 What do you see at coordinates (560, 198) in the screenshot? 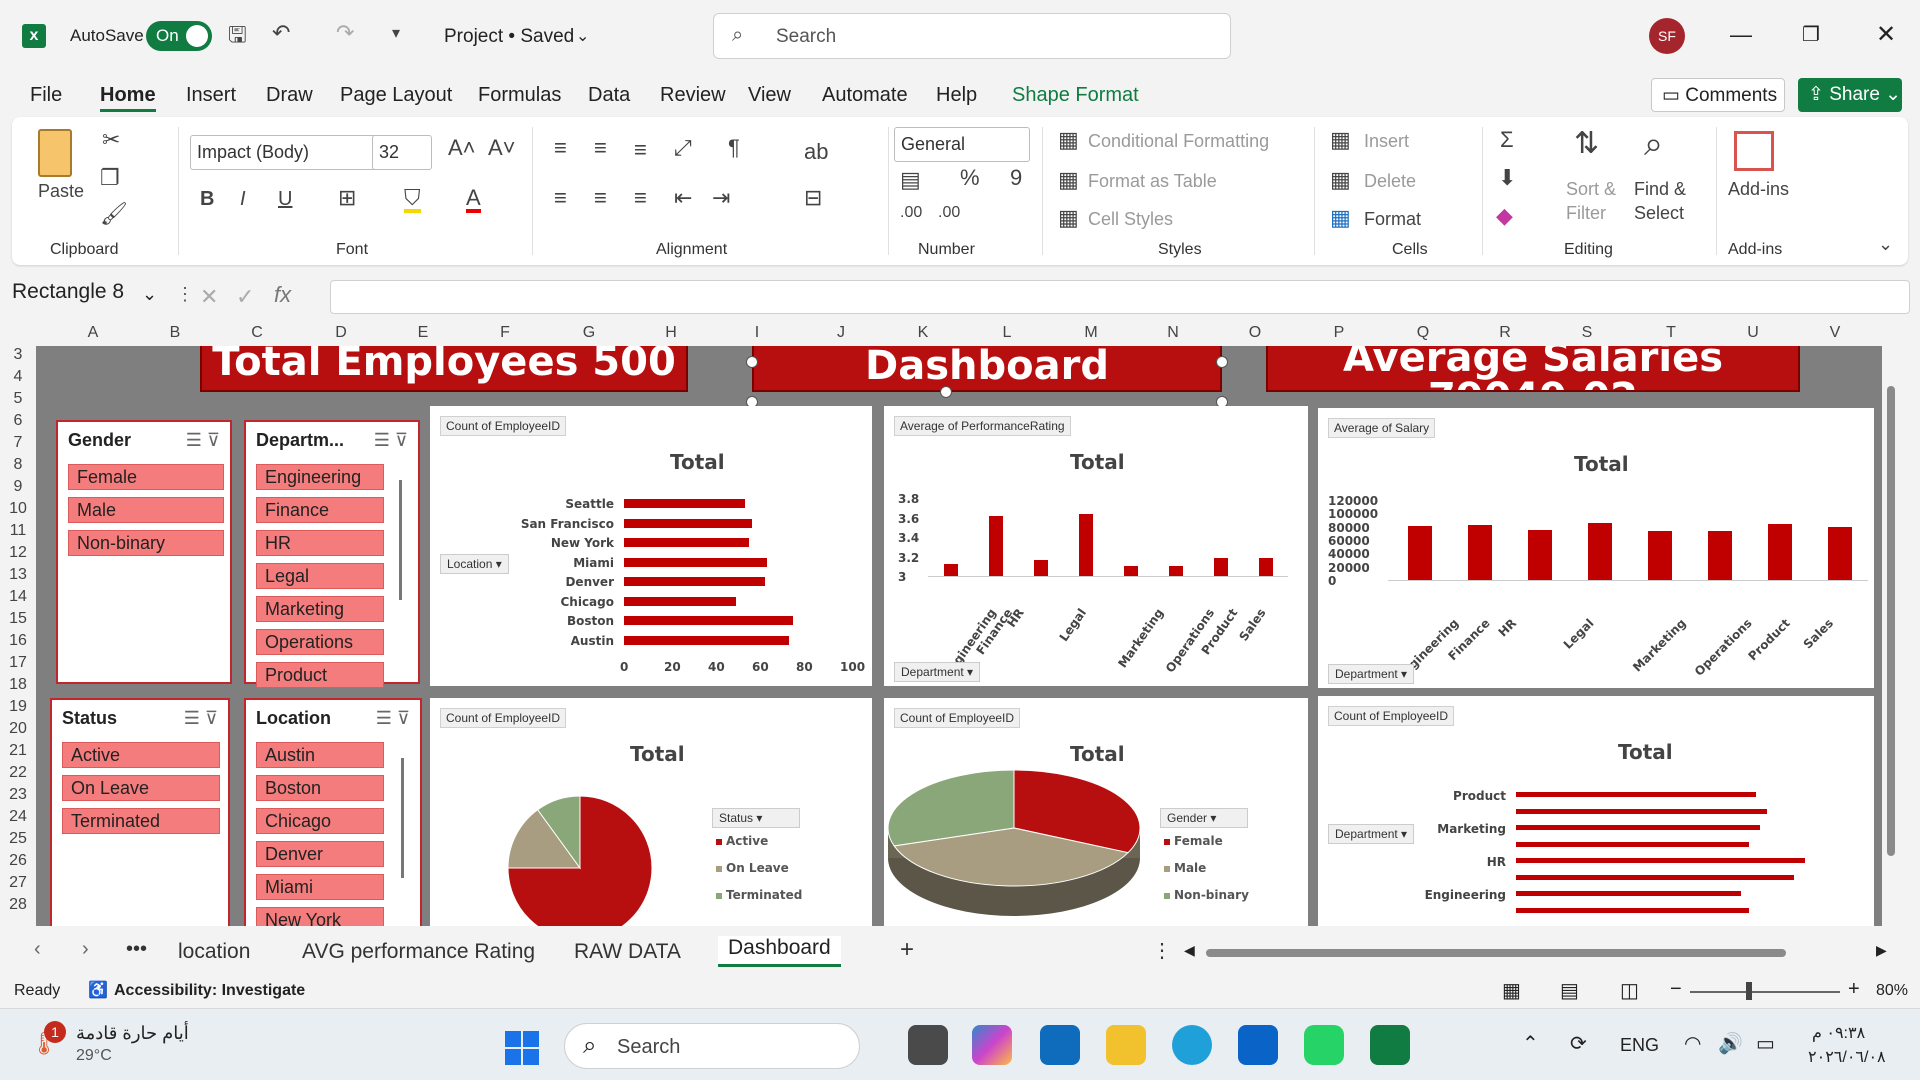
I see `align-left-icon: ≡` at bounding box center [560, 198].